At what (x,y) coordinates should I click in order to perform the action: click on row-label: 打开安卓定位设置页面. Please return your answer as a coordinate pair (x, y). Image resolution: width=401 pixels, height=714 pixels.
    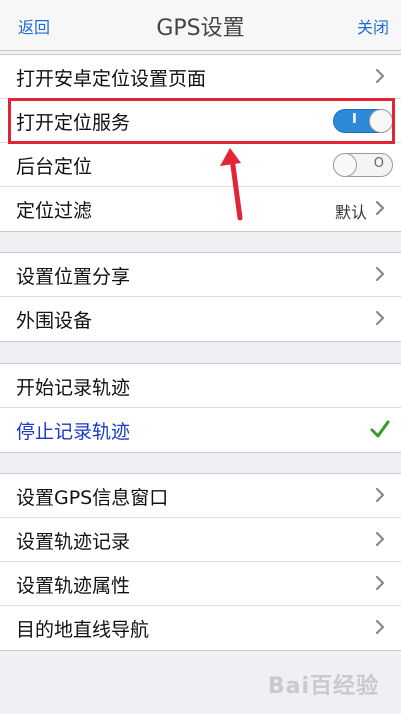
    Looking at the image, I should click on (111, 79).